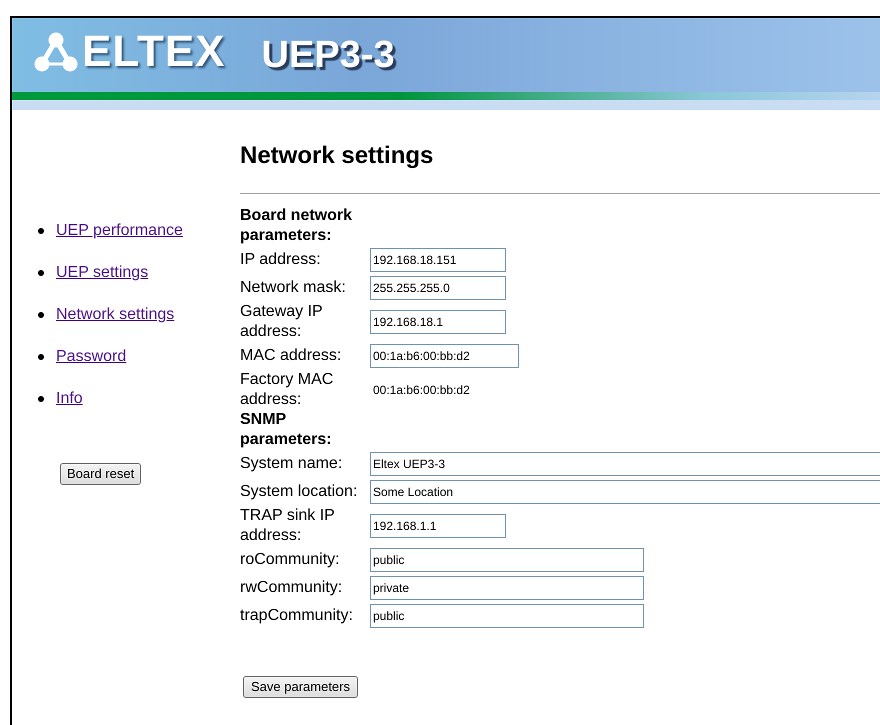 The width and height of the screenshot is (880, 725). I want to click on input-field: Some Location, so click(625, 492).